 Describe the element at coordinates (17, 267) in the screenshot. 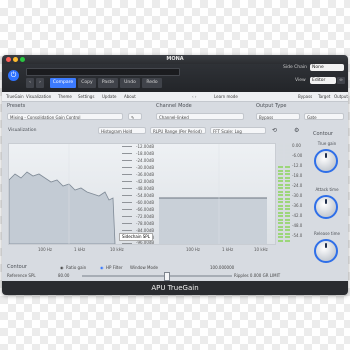

I see `bottom-contour-label: Contour` at that location.